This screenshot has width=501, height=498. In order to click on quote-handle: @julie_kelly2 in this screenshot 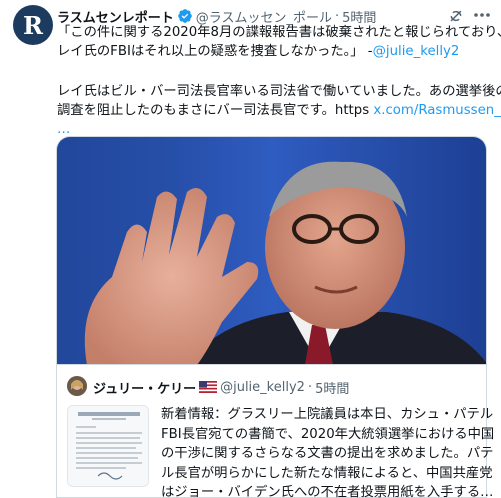, I will do `click(262, 387)`.